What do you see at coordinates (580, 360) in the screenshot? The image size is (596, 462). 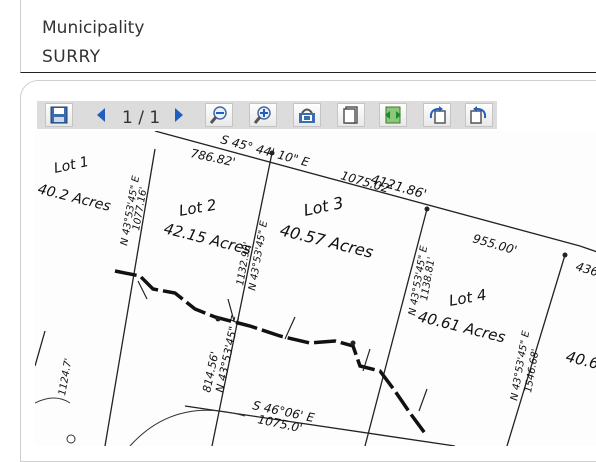 I see `lot5-area: 40.6` at bounding box center [580, 360].